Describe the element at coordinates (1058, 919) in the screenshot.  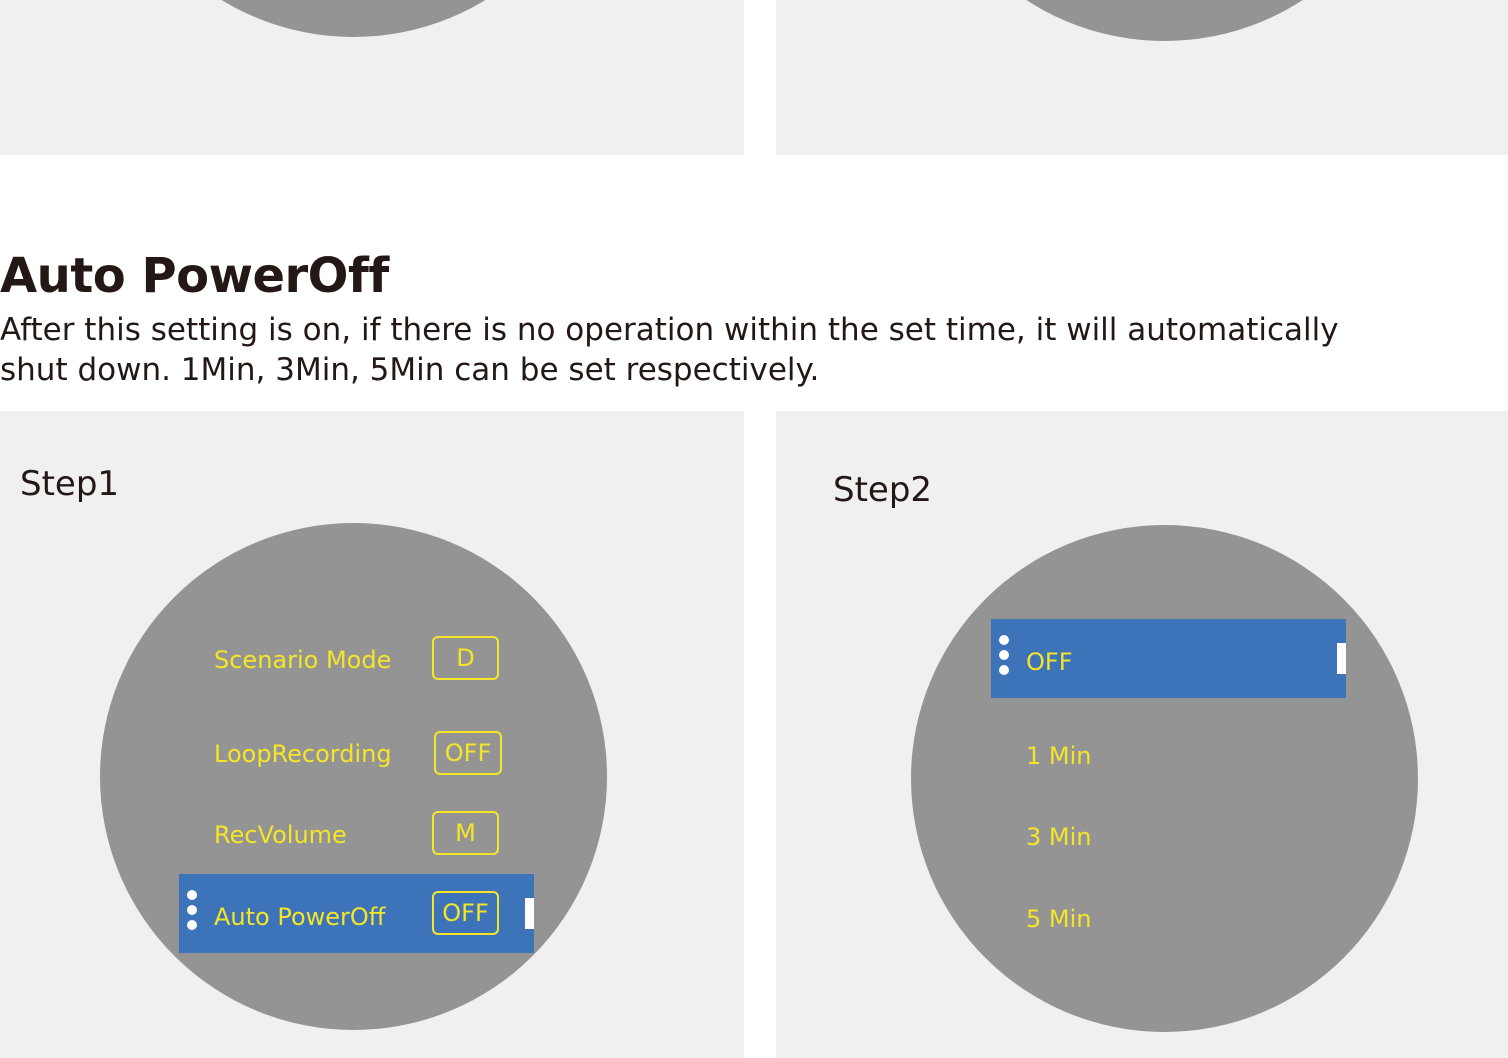
I see `option-5-min: 5 Min` at that location.